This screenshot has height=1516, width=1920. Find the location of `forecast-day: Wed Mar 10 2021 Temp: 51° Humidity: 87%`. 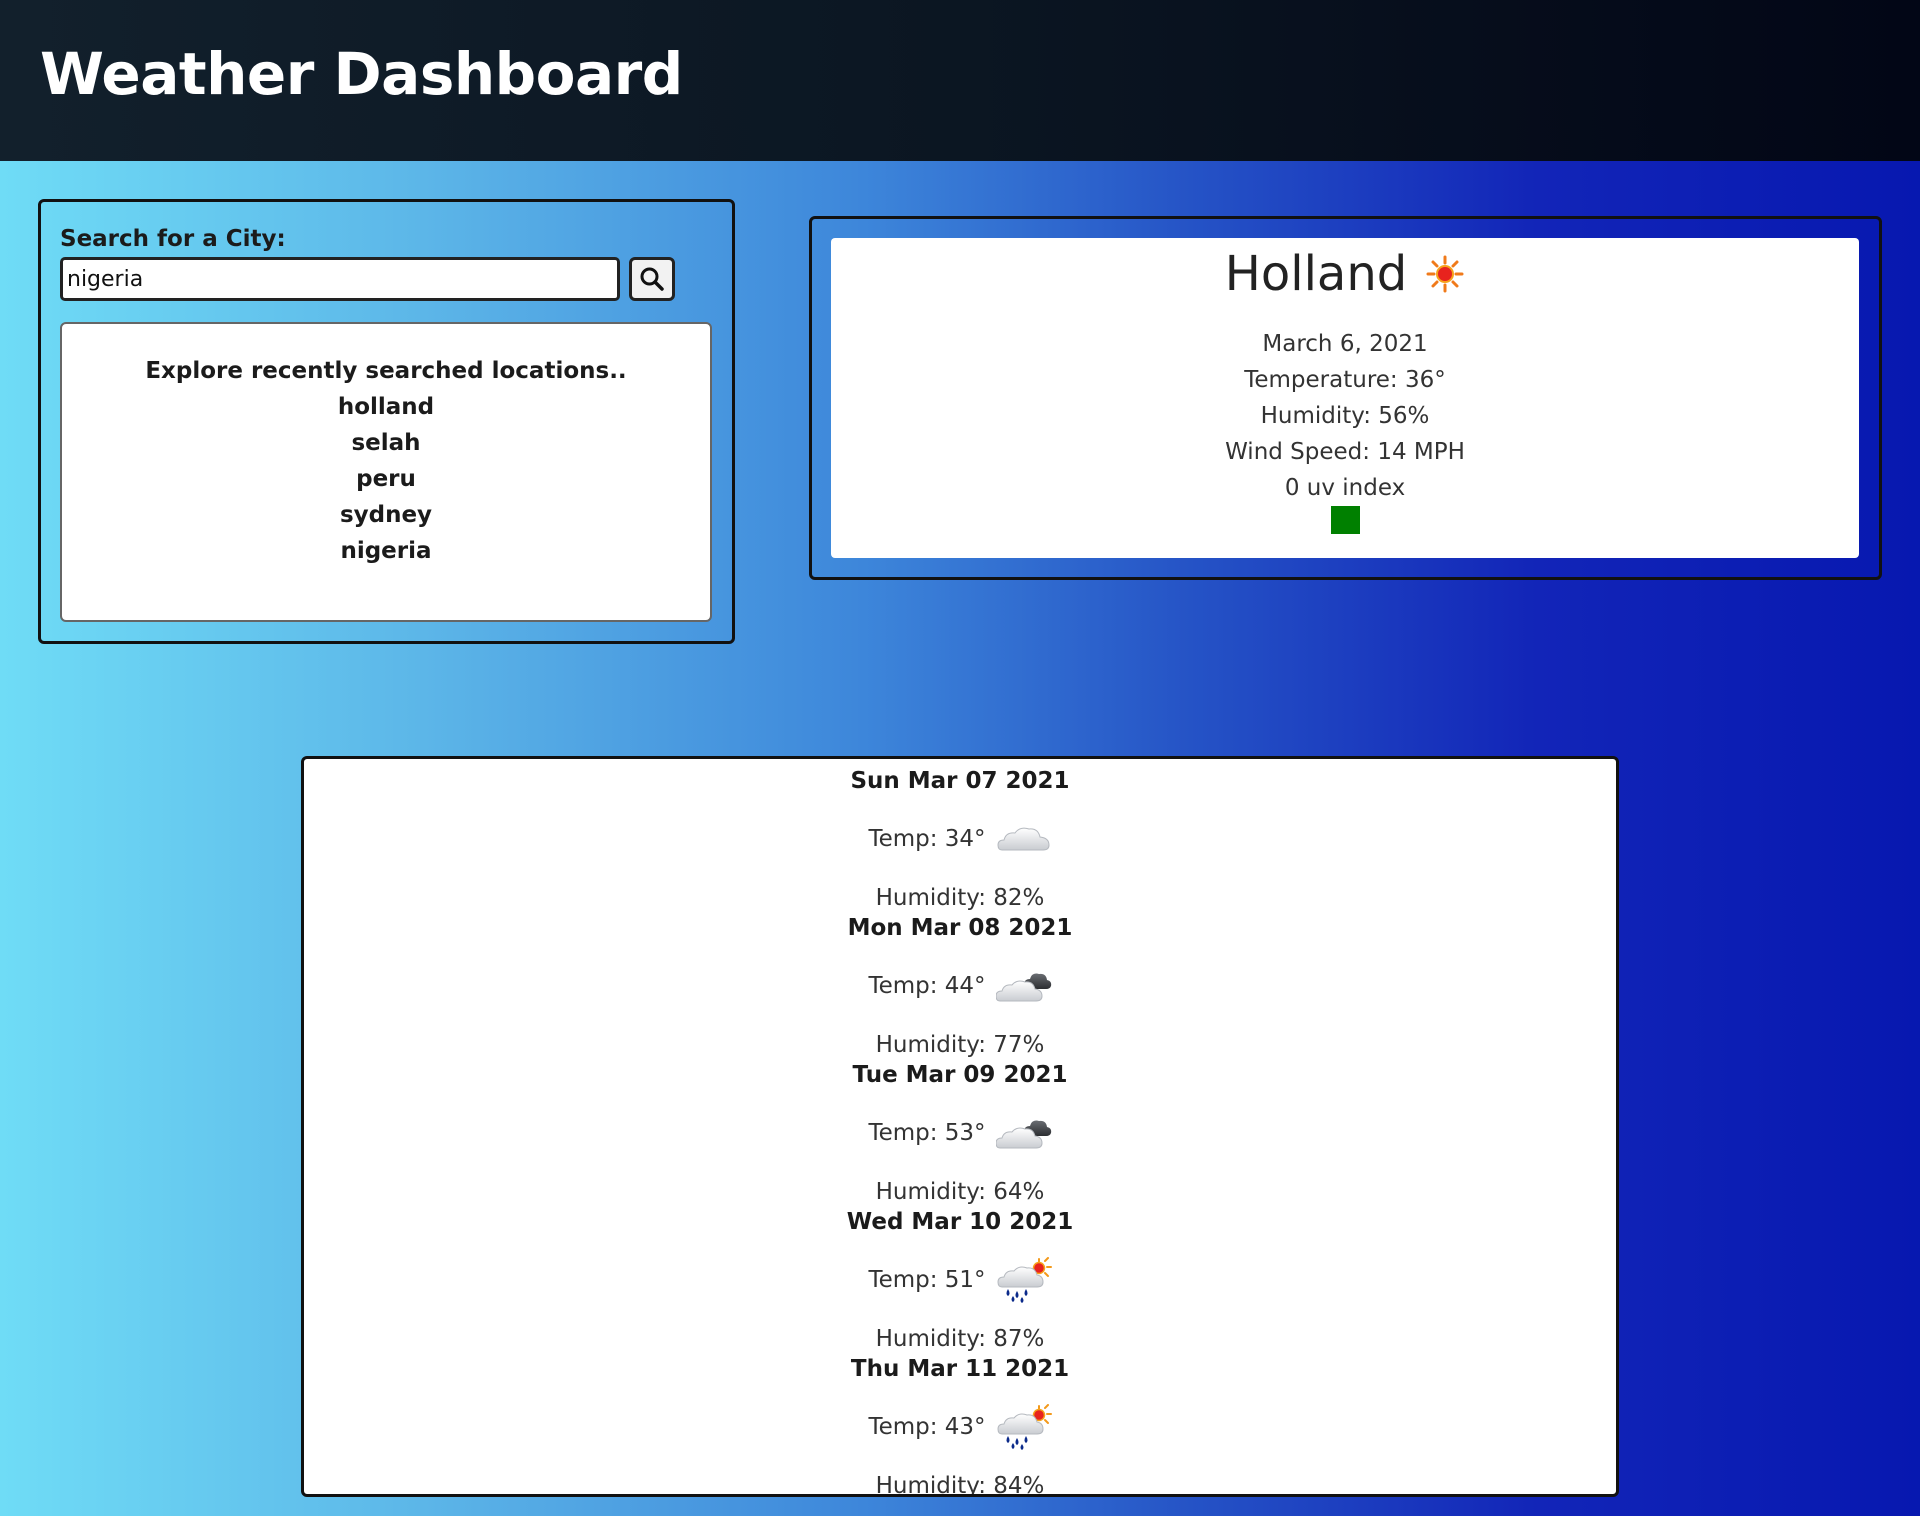

forecast-day: Wed Mar 10 2021 Temp: 51° Humidity: 87% is located at coordinates (960, 1280).